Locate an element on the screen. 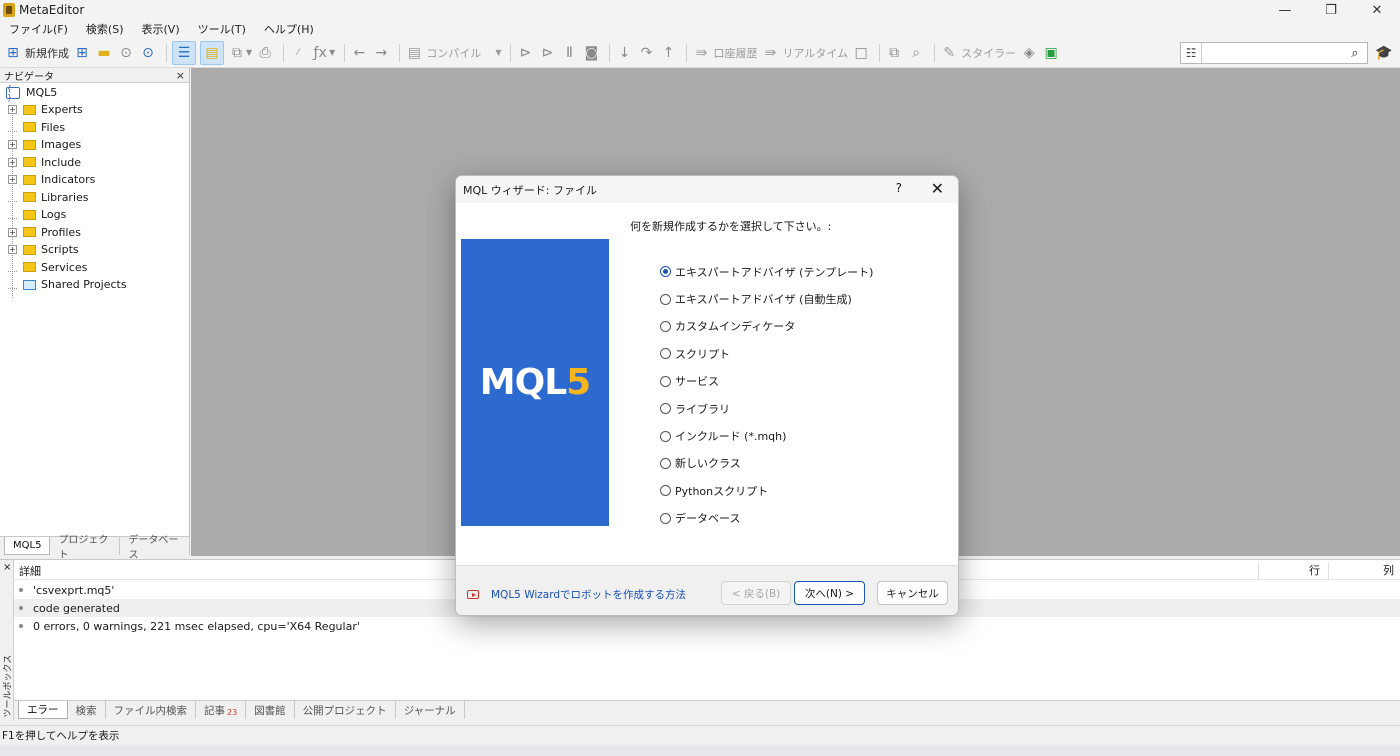  menu-tools: ツール(T) is located at coordinates (222, 29).